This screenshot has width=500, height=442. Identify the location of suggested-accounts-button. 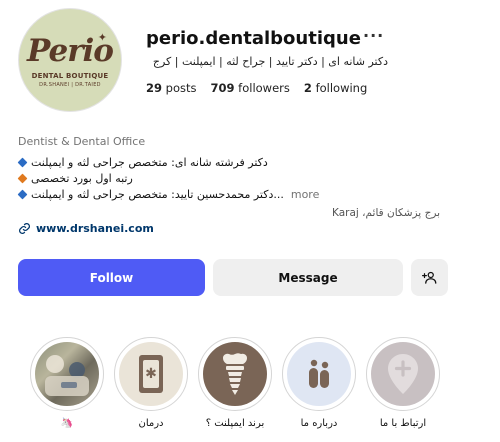
(429, 277).